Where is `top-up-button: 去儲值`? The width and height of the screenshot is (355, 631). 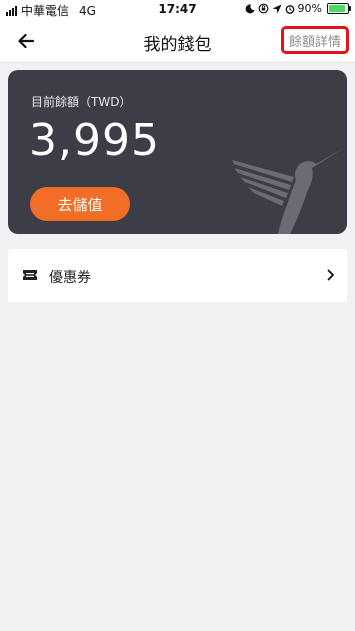 top-up-button: 去儲值 is located at coordinates (80, 204).